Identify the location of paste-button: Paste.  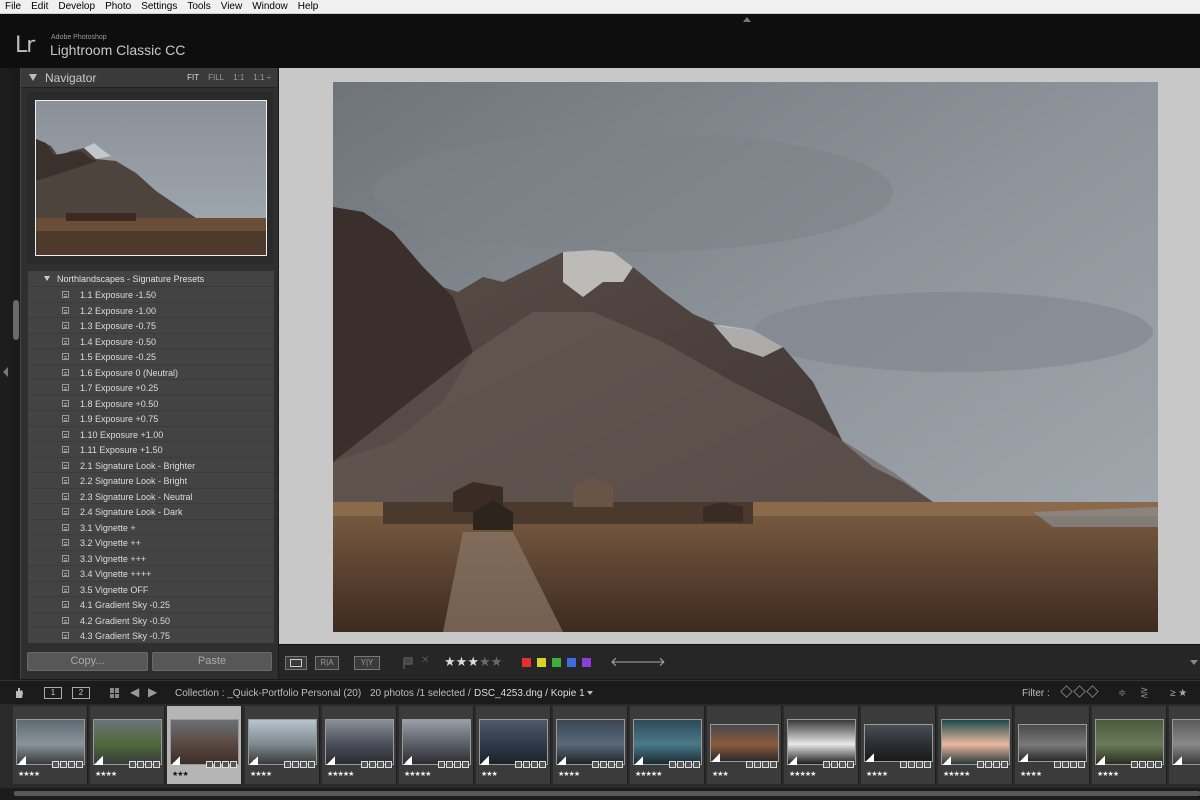
(212, 661).